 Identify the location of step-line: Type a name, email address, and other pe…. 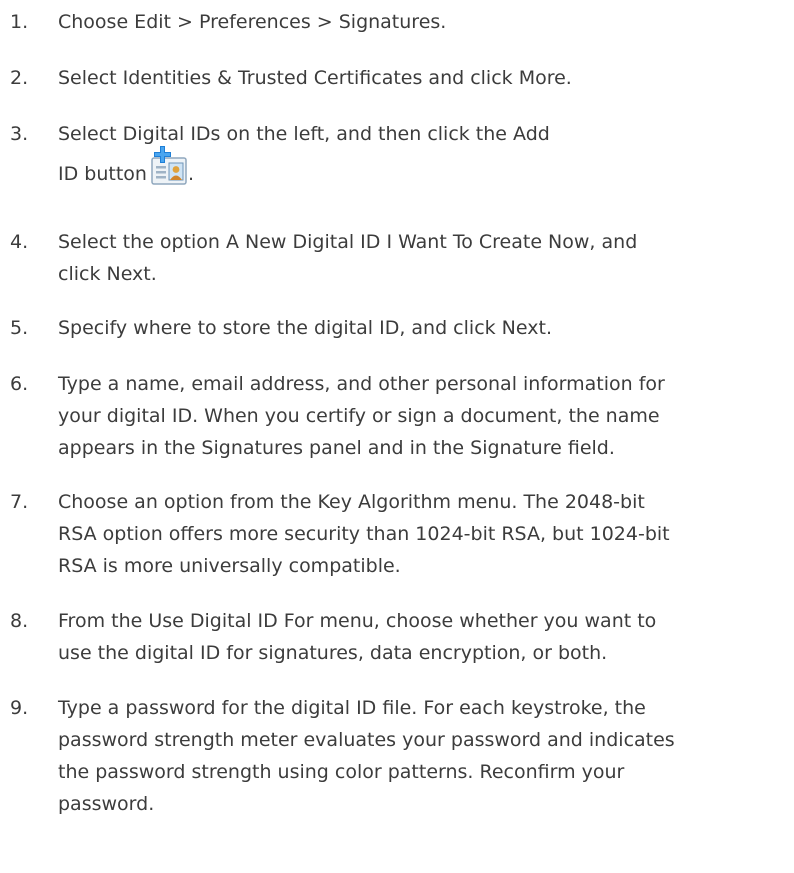
(361, 384).